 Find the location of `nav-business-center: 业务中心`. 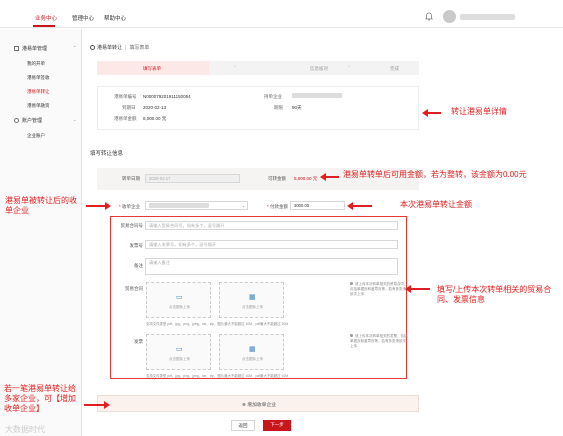

nav-business-center: 业务中心 is located at coordinates (46, 18).